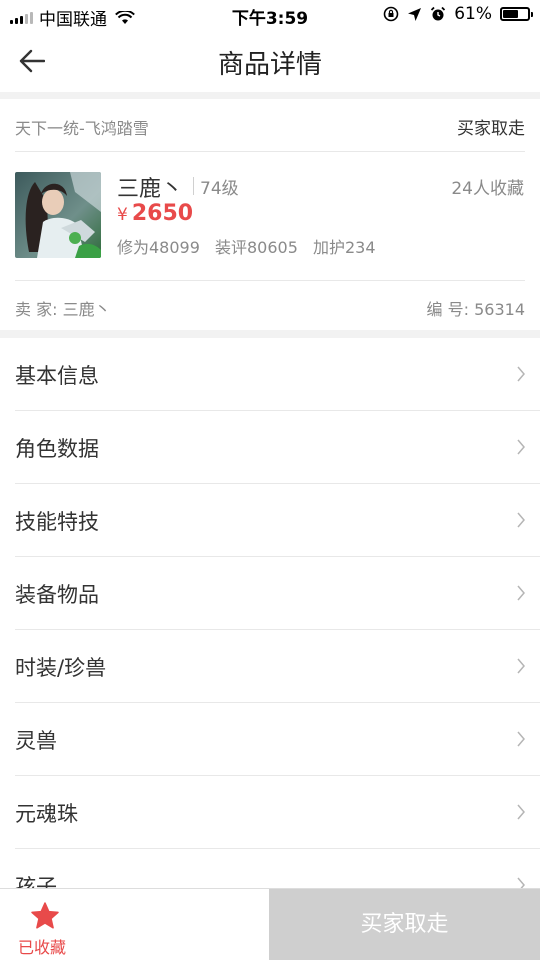 The height and width of the screenshot is (960, 540). Describe the element at coordinates (45, 915) in the screenshot. I see `star-icon` at that location.